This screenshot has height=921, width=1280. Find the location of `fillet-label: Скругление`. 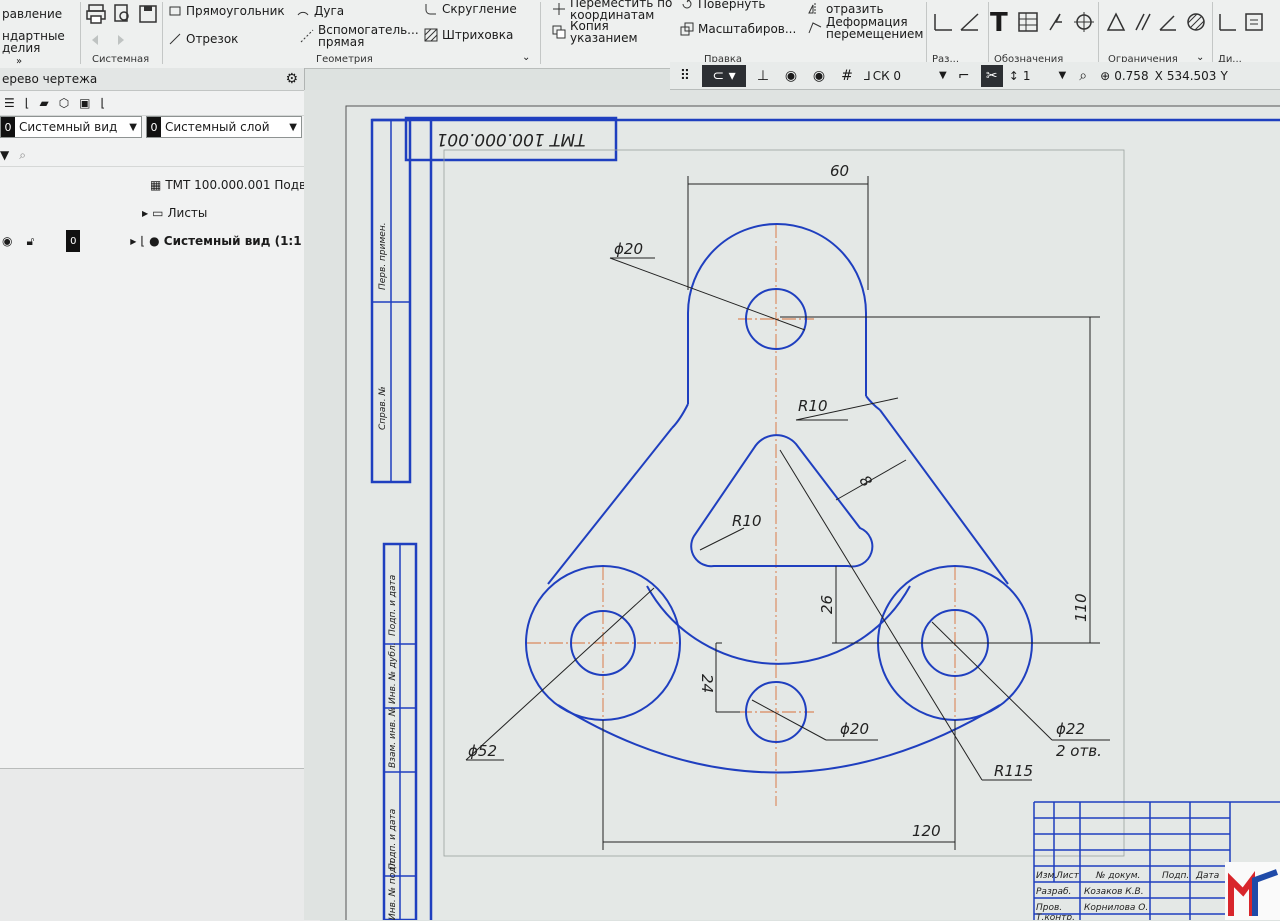

fillet-label: Скругление is located at coordinates (479, 9).